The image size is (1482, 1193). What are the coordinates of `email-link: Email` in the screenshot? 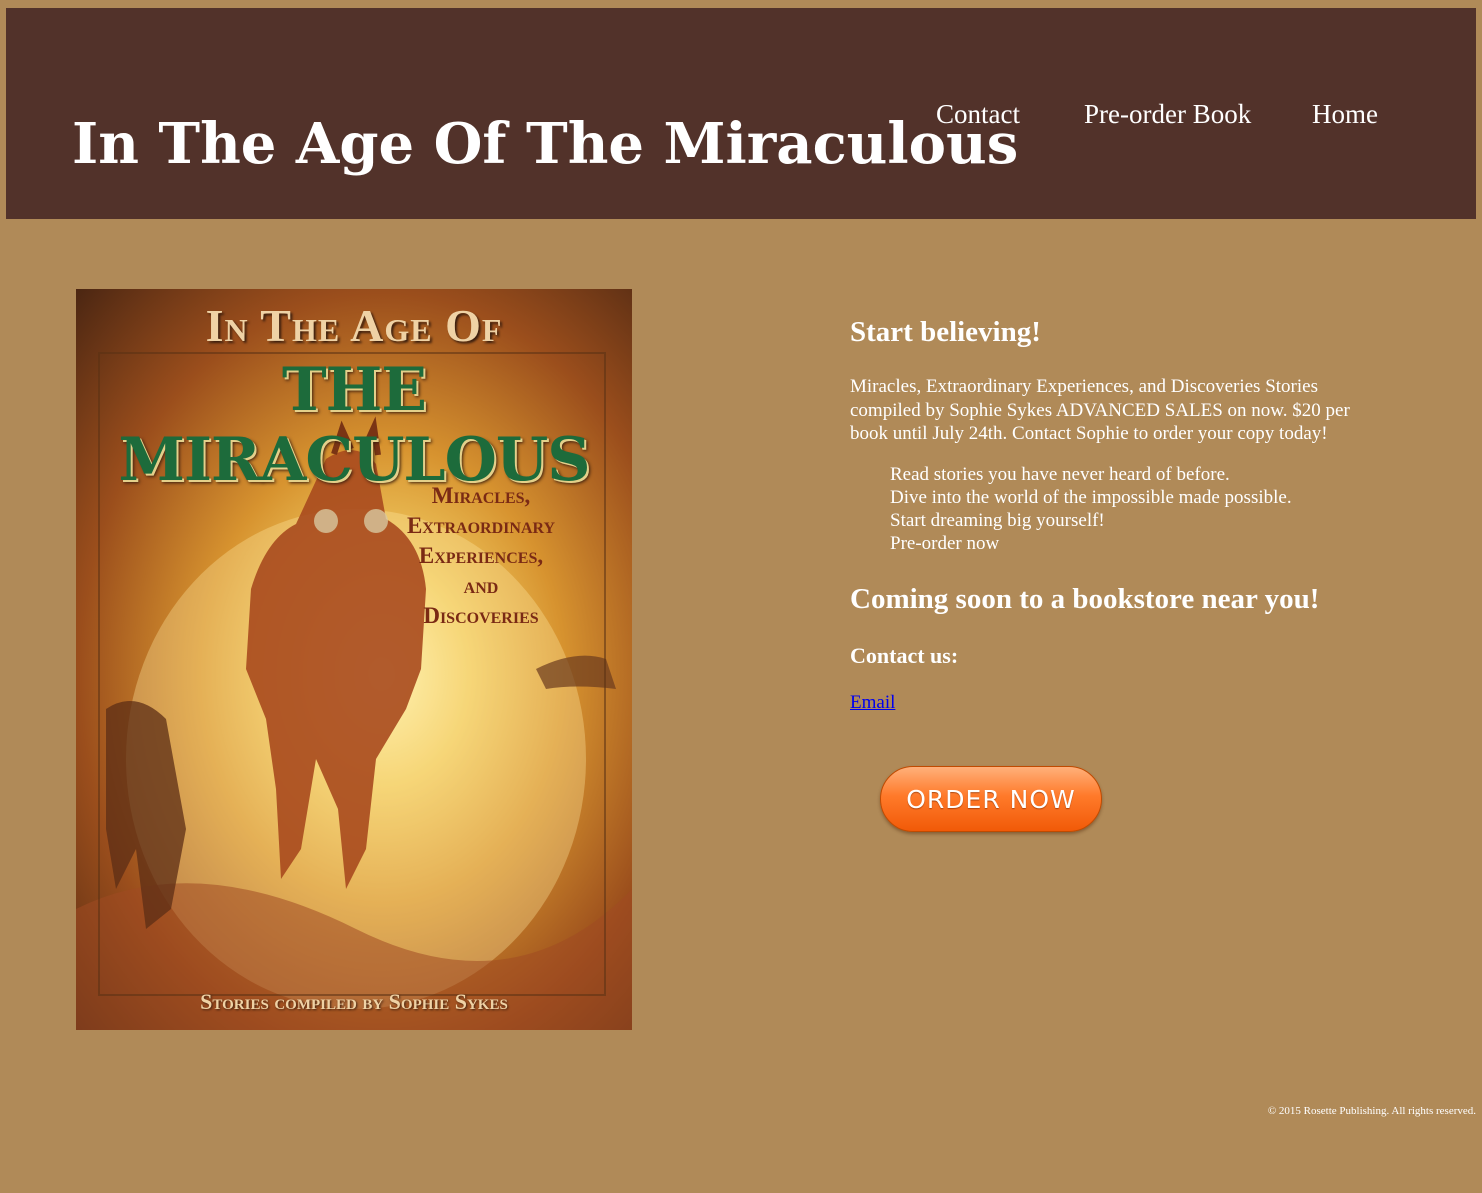 It's located at (872, 703).